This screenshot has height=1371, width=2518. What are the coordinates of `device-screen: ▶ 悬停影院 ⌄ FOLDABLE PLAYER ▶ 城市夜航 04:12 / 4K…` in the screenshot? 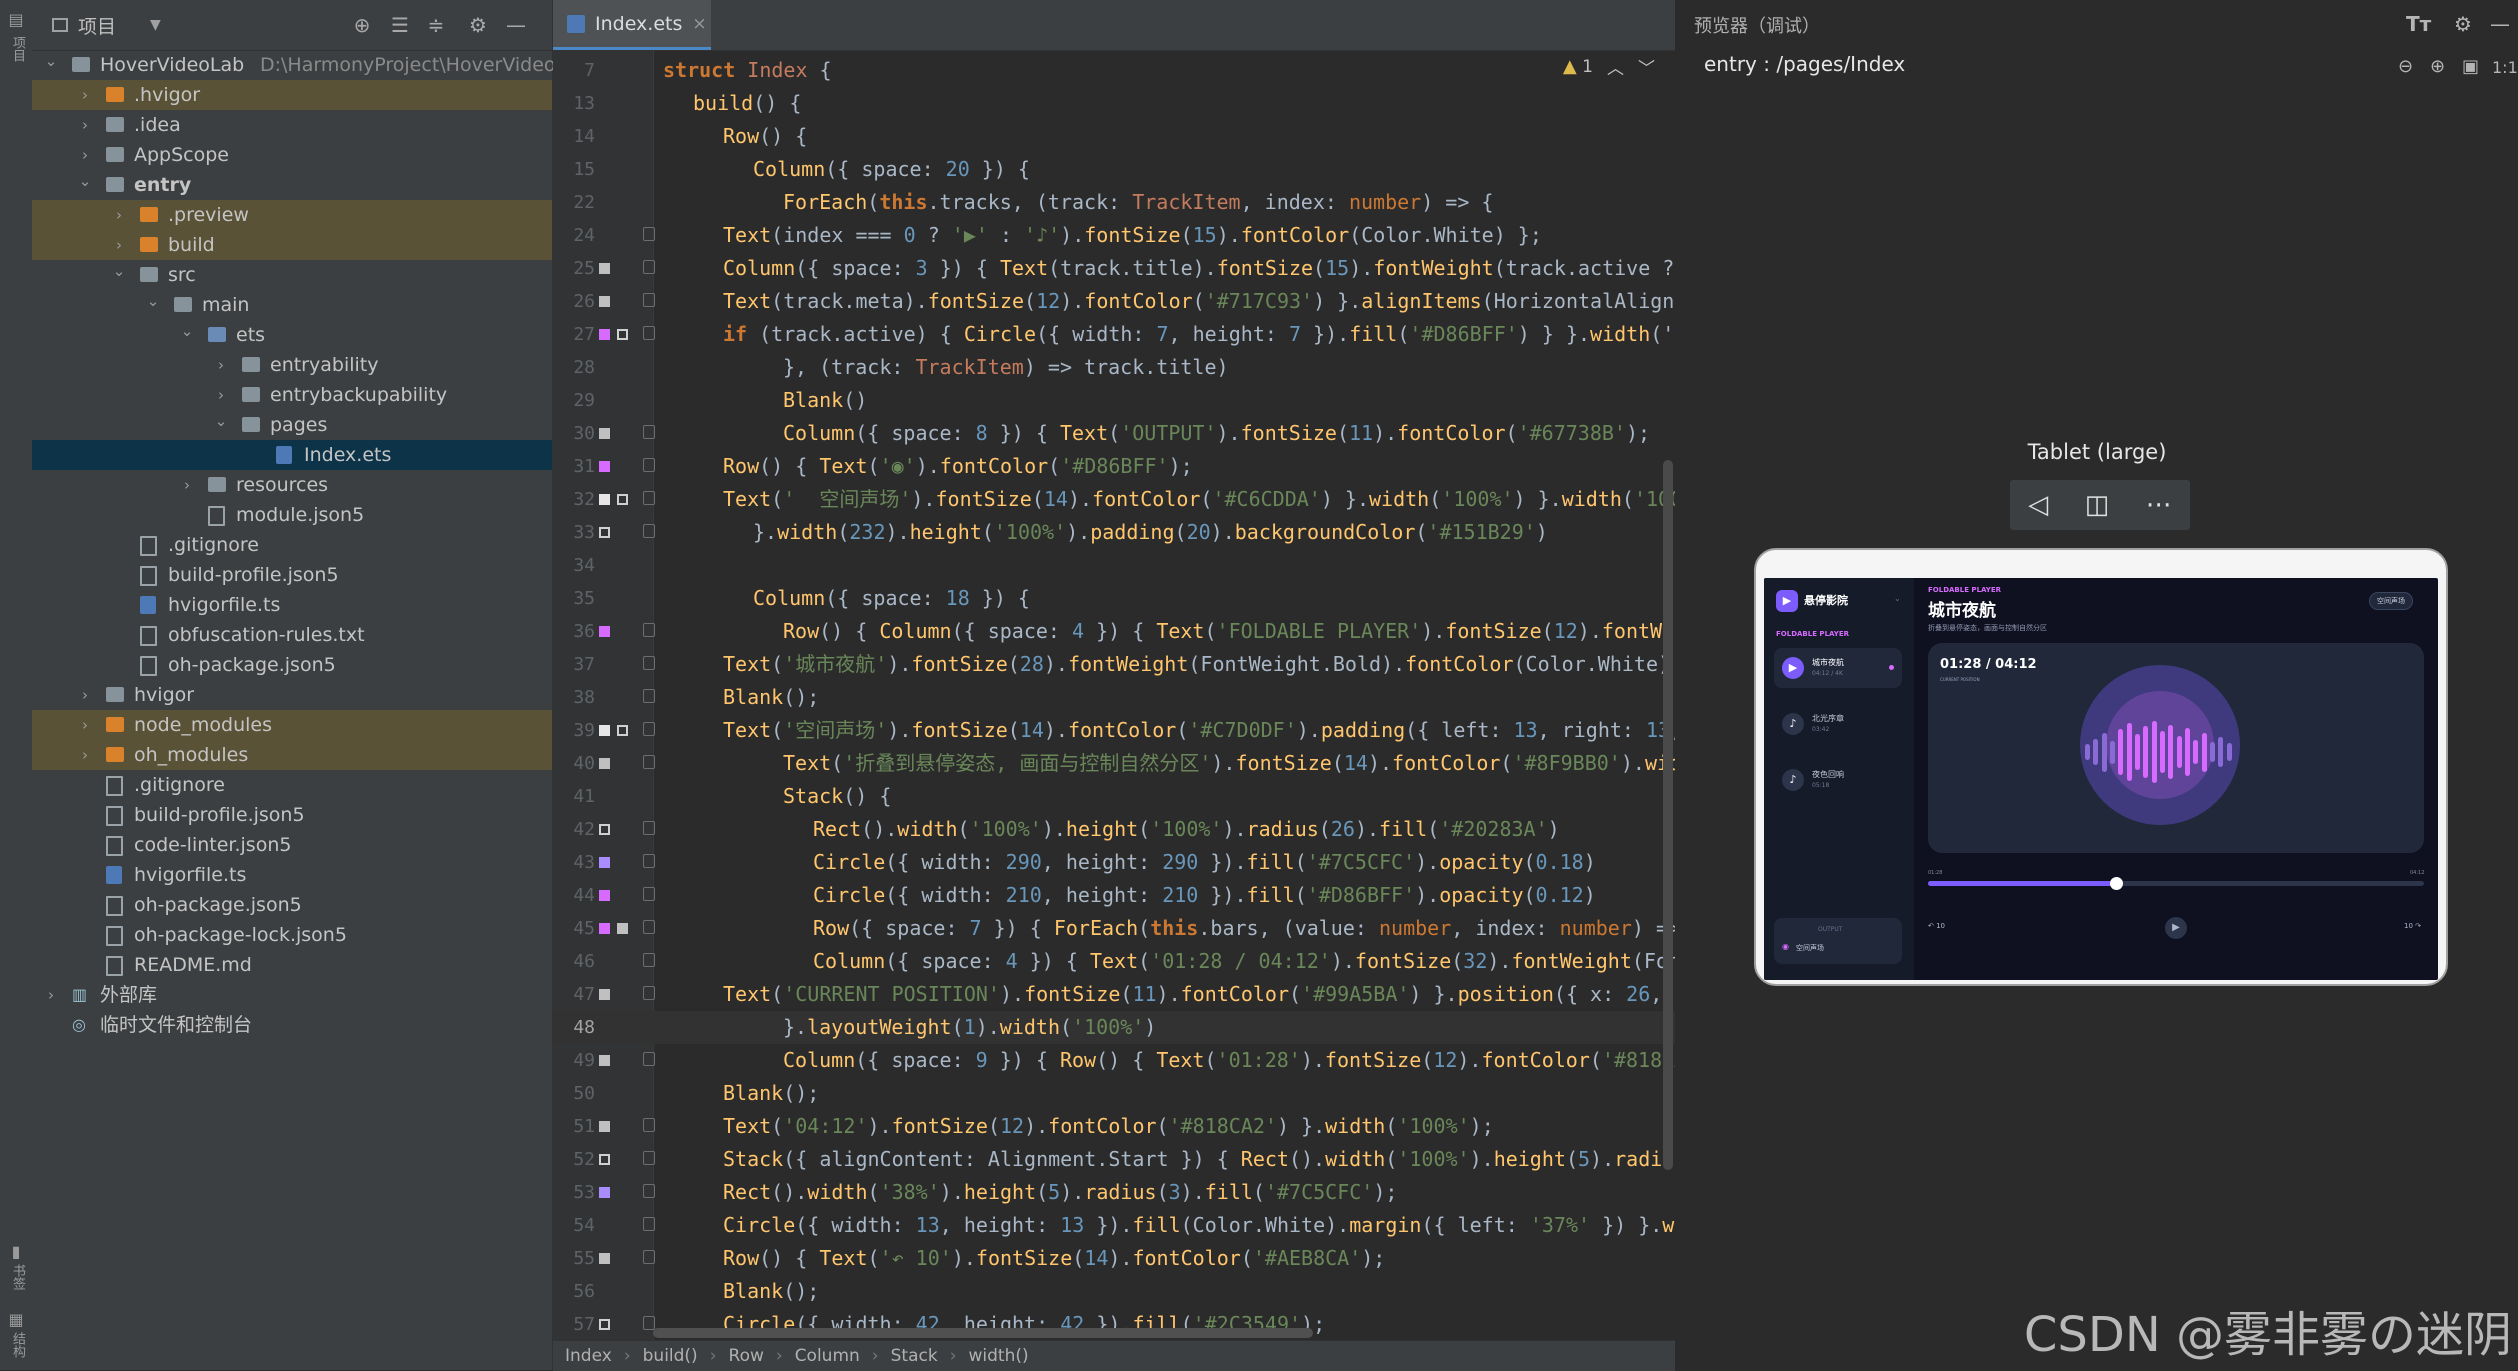 It's located at (2101, 779).